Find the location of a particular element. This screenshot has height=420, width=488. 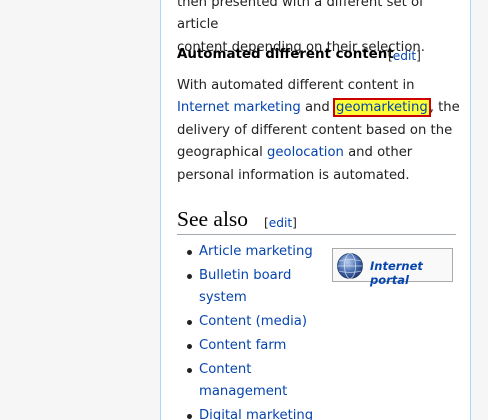

link-geolocation: geolocation is located at coordinates (305, 152).